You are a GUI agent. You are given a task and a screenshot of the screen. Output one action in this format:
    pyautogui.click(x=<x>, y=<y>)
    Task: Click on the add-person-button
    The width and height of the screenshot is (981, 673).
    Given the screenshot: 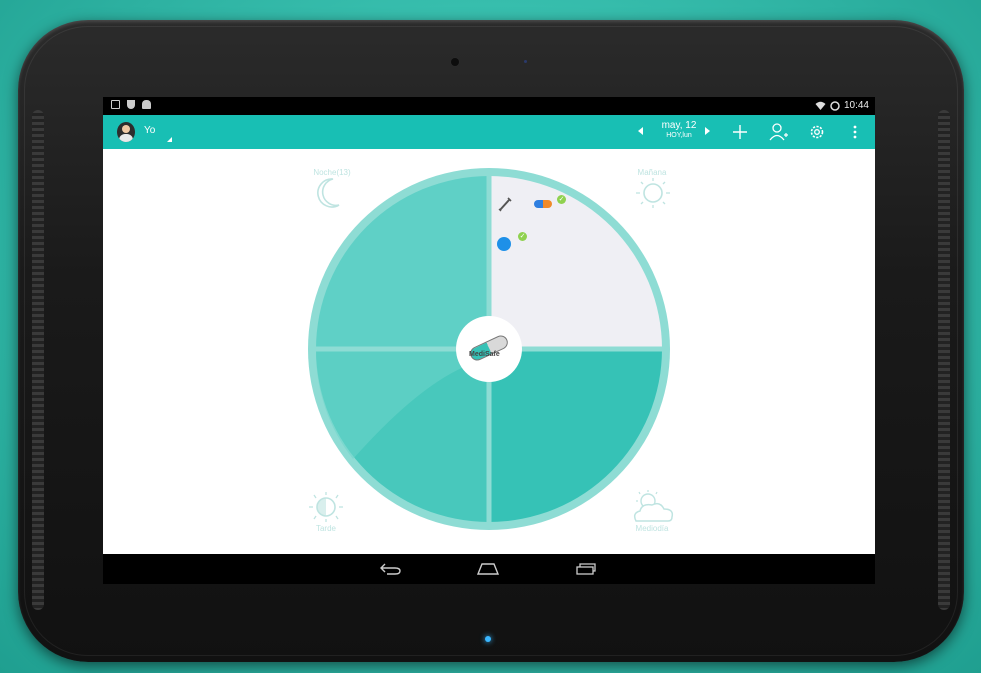 What is the action you would take?
    pyautogui.click(x=779, y=132)
    